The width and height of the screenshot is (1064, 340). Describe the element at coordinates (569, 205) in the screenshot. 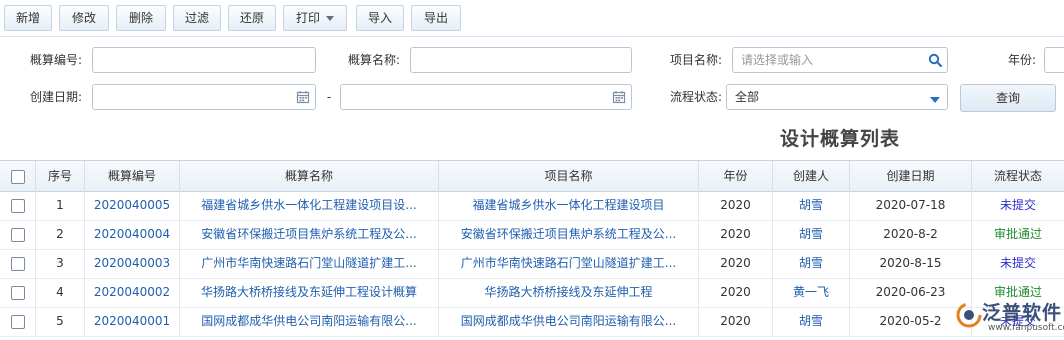

I see `project-cell: 福建省城乡供水一体化工程建设项目` at that location.